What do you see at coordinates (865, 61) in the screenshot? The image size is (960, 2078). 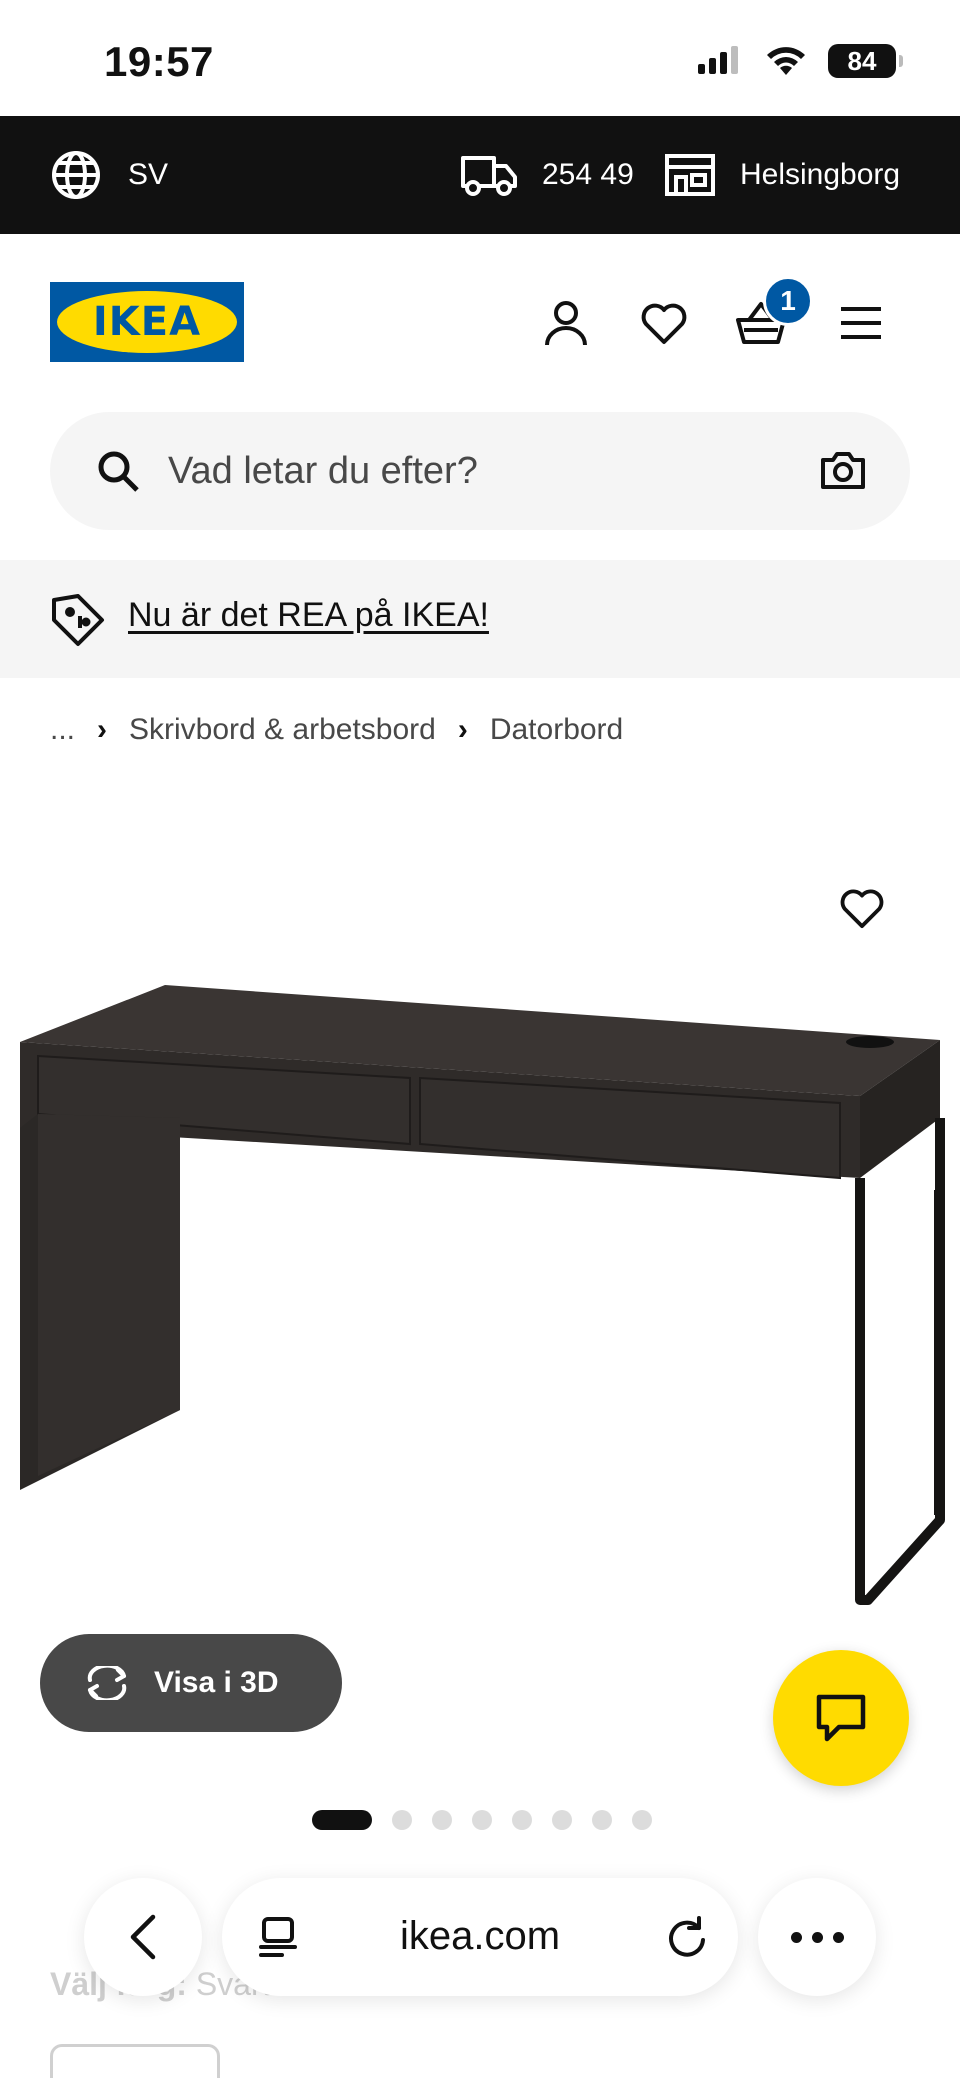 I see `battery-indicator: 84` at bounding box center [865, 61].